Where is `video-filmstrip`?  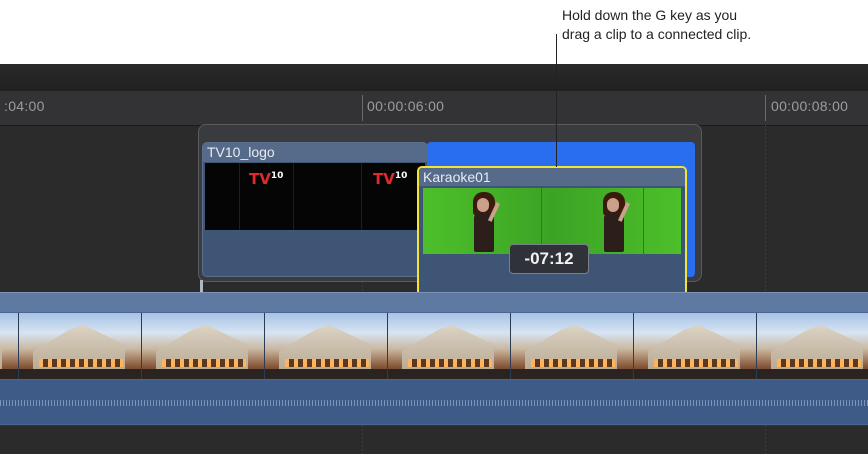
video-filmstrip is located at coordinates (434, 346).